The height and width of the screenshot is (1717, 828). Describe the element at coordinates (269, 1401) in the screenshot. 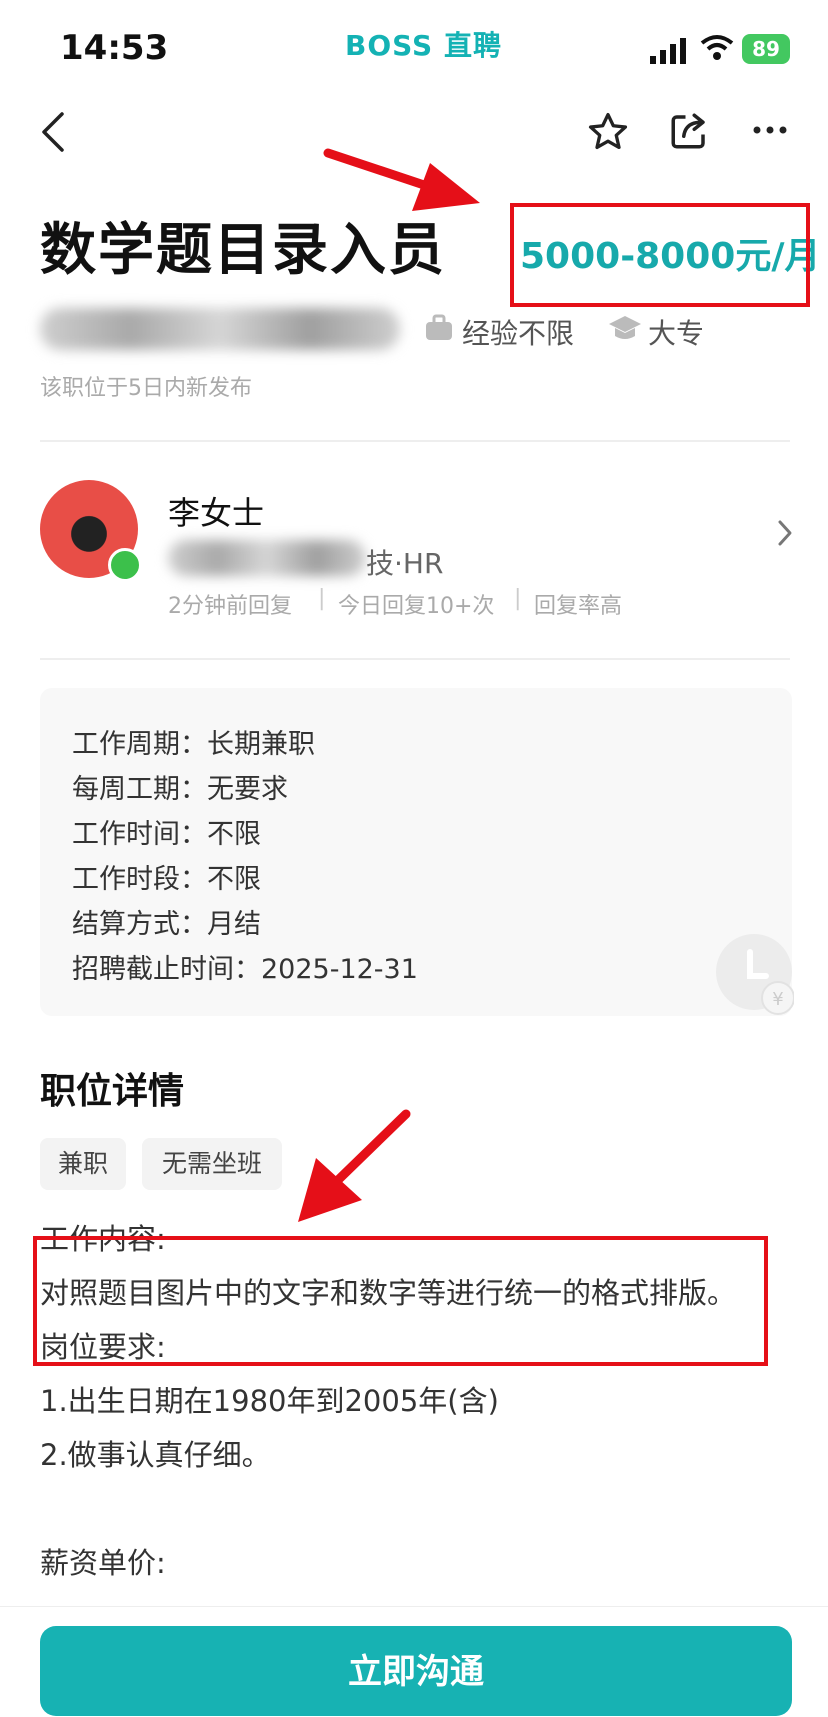

I see `description-line: 1.出生日期在1980年到2005年(含)` at that location.